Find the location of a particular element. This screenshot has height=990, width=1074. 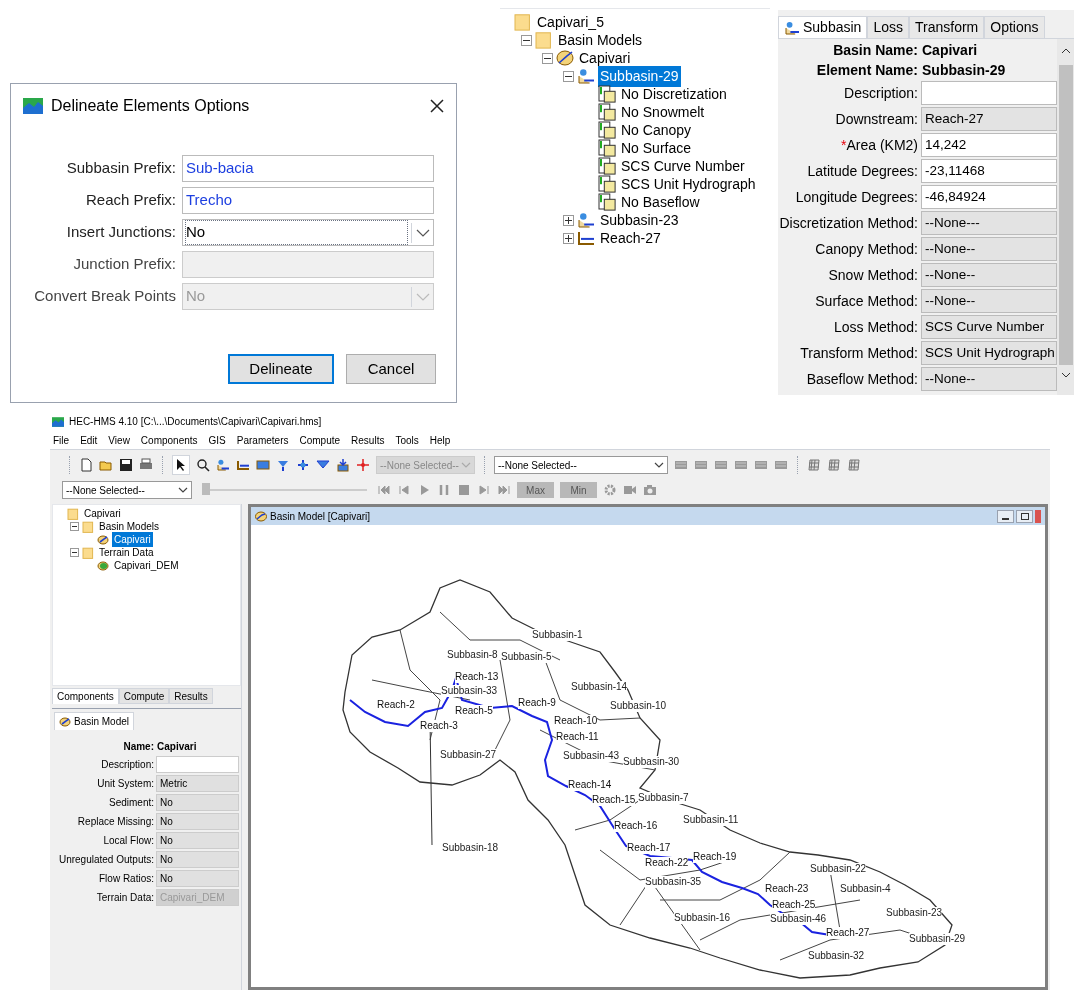

scrollbar is located at coordinates (1065, 217).